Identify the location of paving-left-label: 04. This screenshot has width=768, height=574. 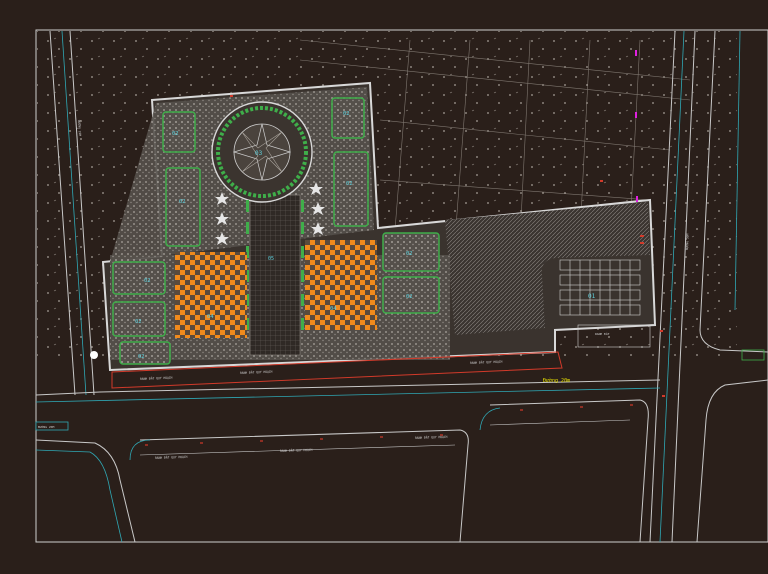
(210, 317).